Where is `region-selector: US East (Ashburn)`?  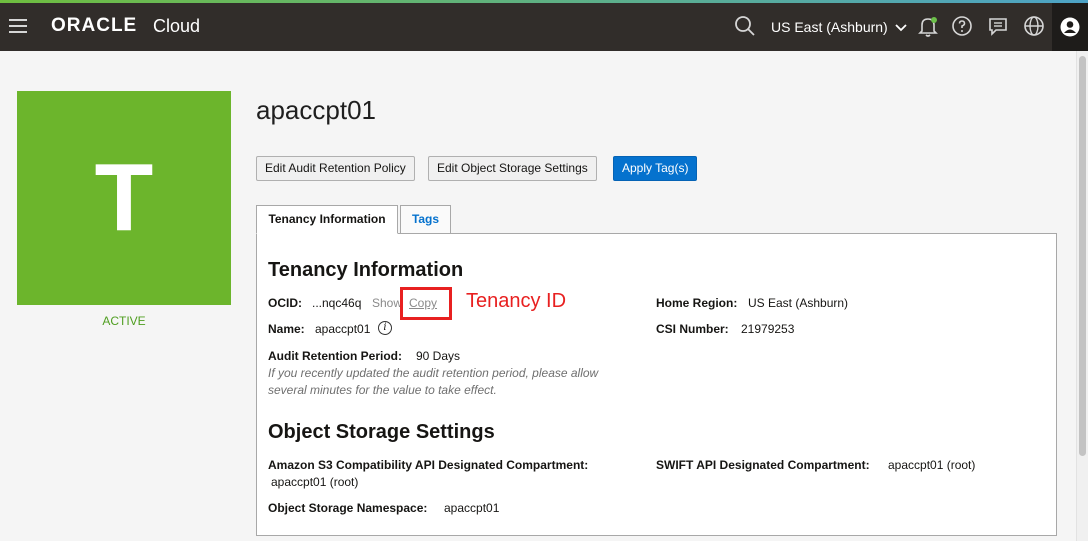
region-selector: US East (Ashburn) is located at coordinates (839, 27).